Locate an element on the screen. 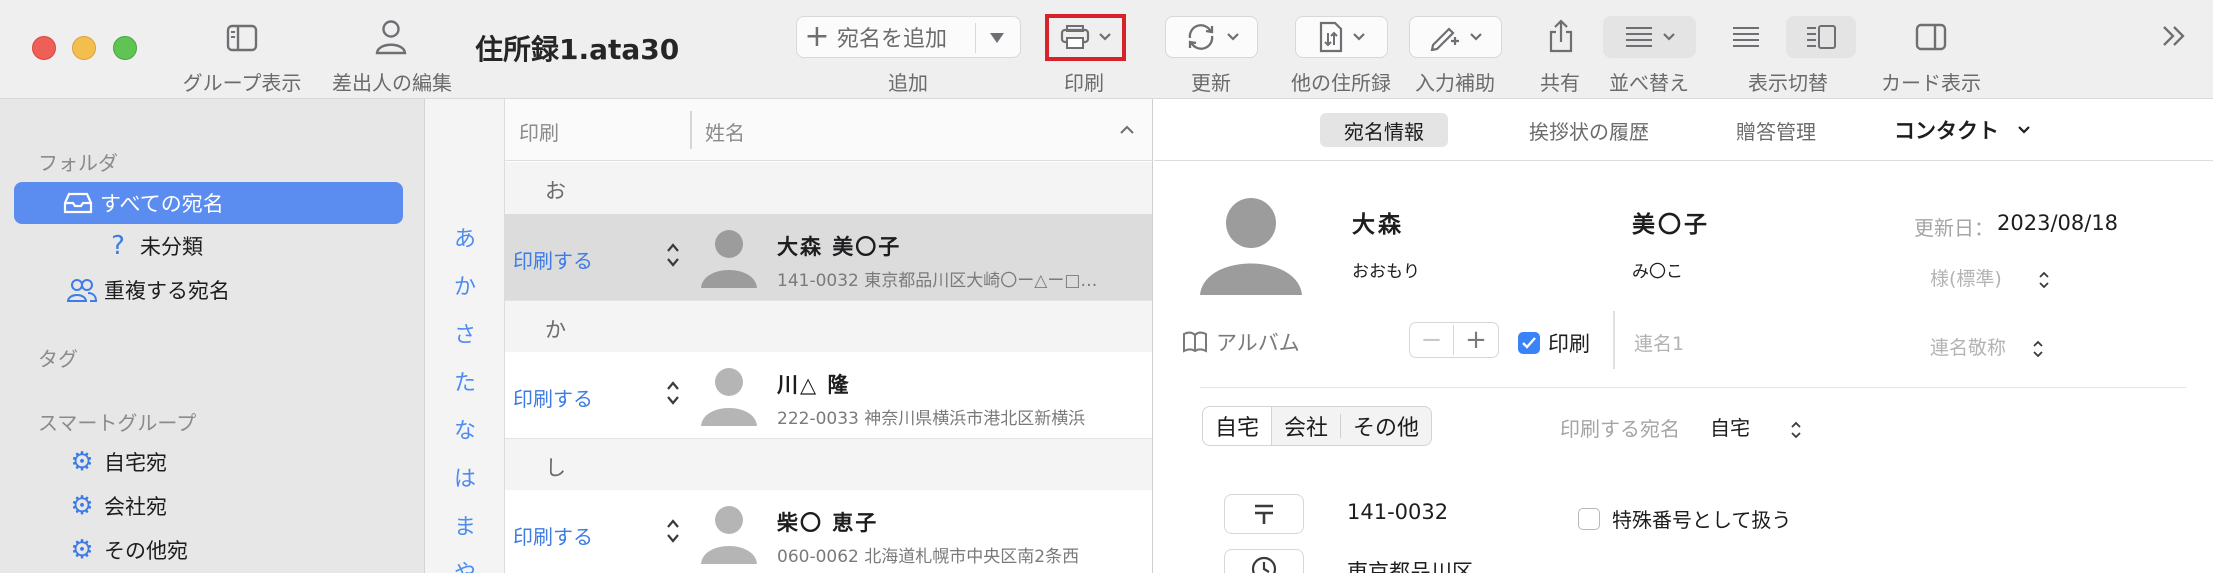 This screenshot has width=2213, height=573. split-view-button is located at coordinates (1821, 37).